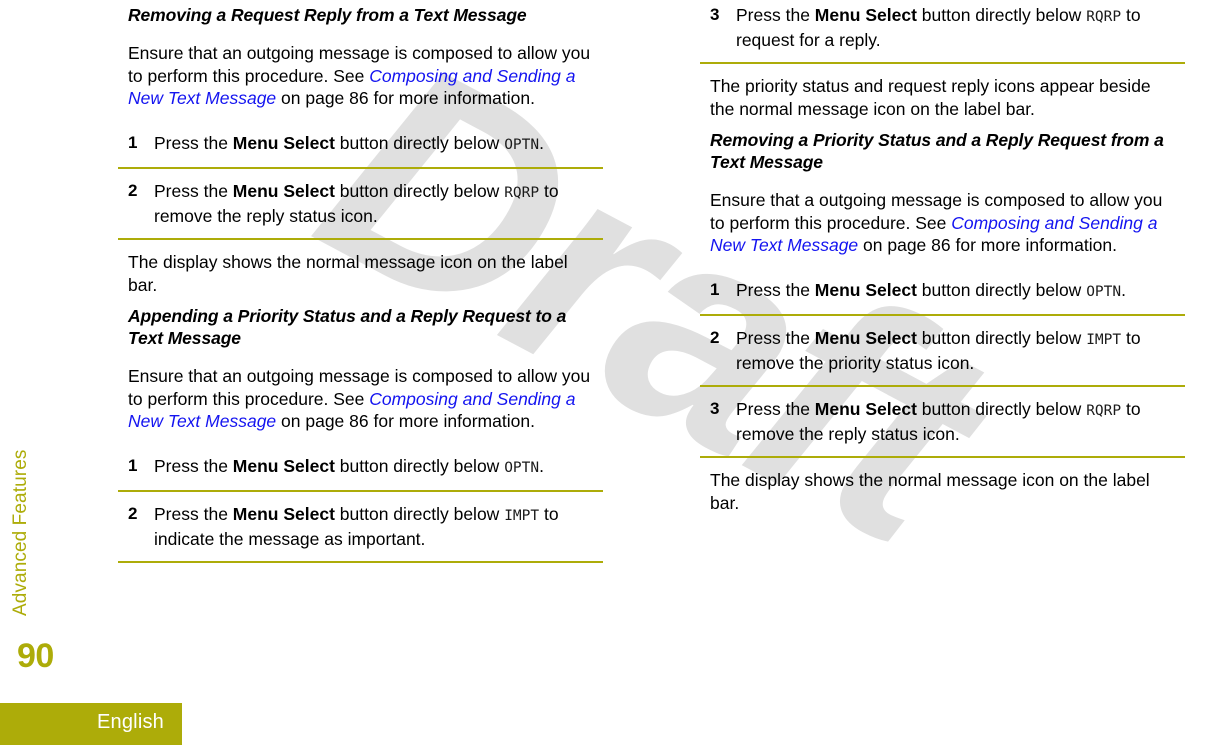 Image resolution: width=1206 pixels, height=745 pixels. What do you see at coordinates (130, 722) in the screenshot?
I see `language-label: English` at bounding box center [130, 722].